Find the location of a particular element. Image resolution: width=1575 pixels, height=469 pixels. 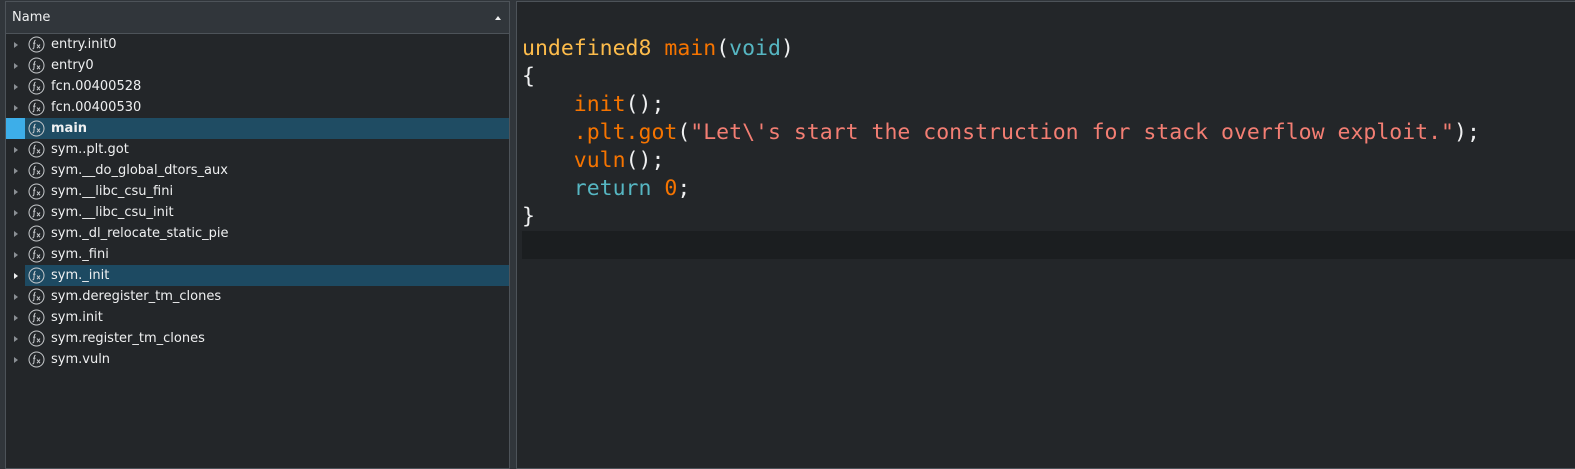

function-name: sym.deregister_tm_clones is located at coordinates (136, 296).